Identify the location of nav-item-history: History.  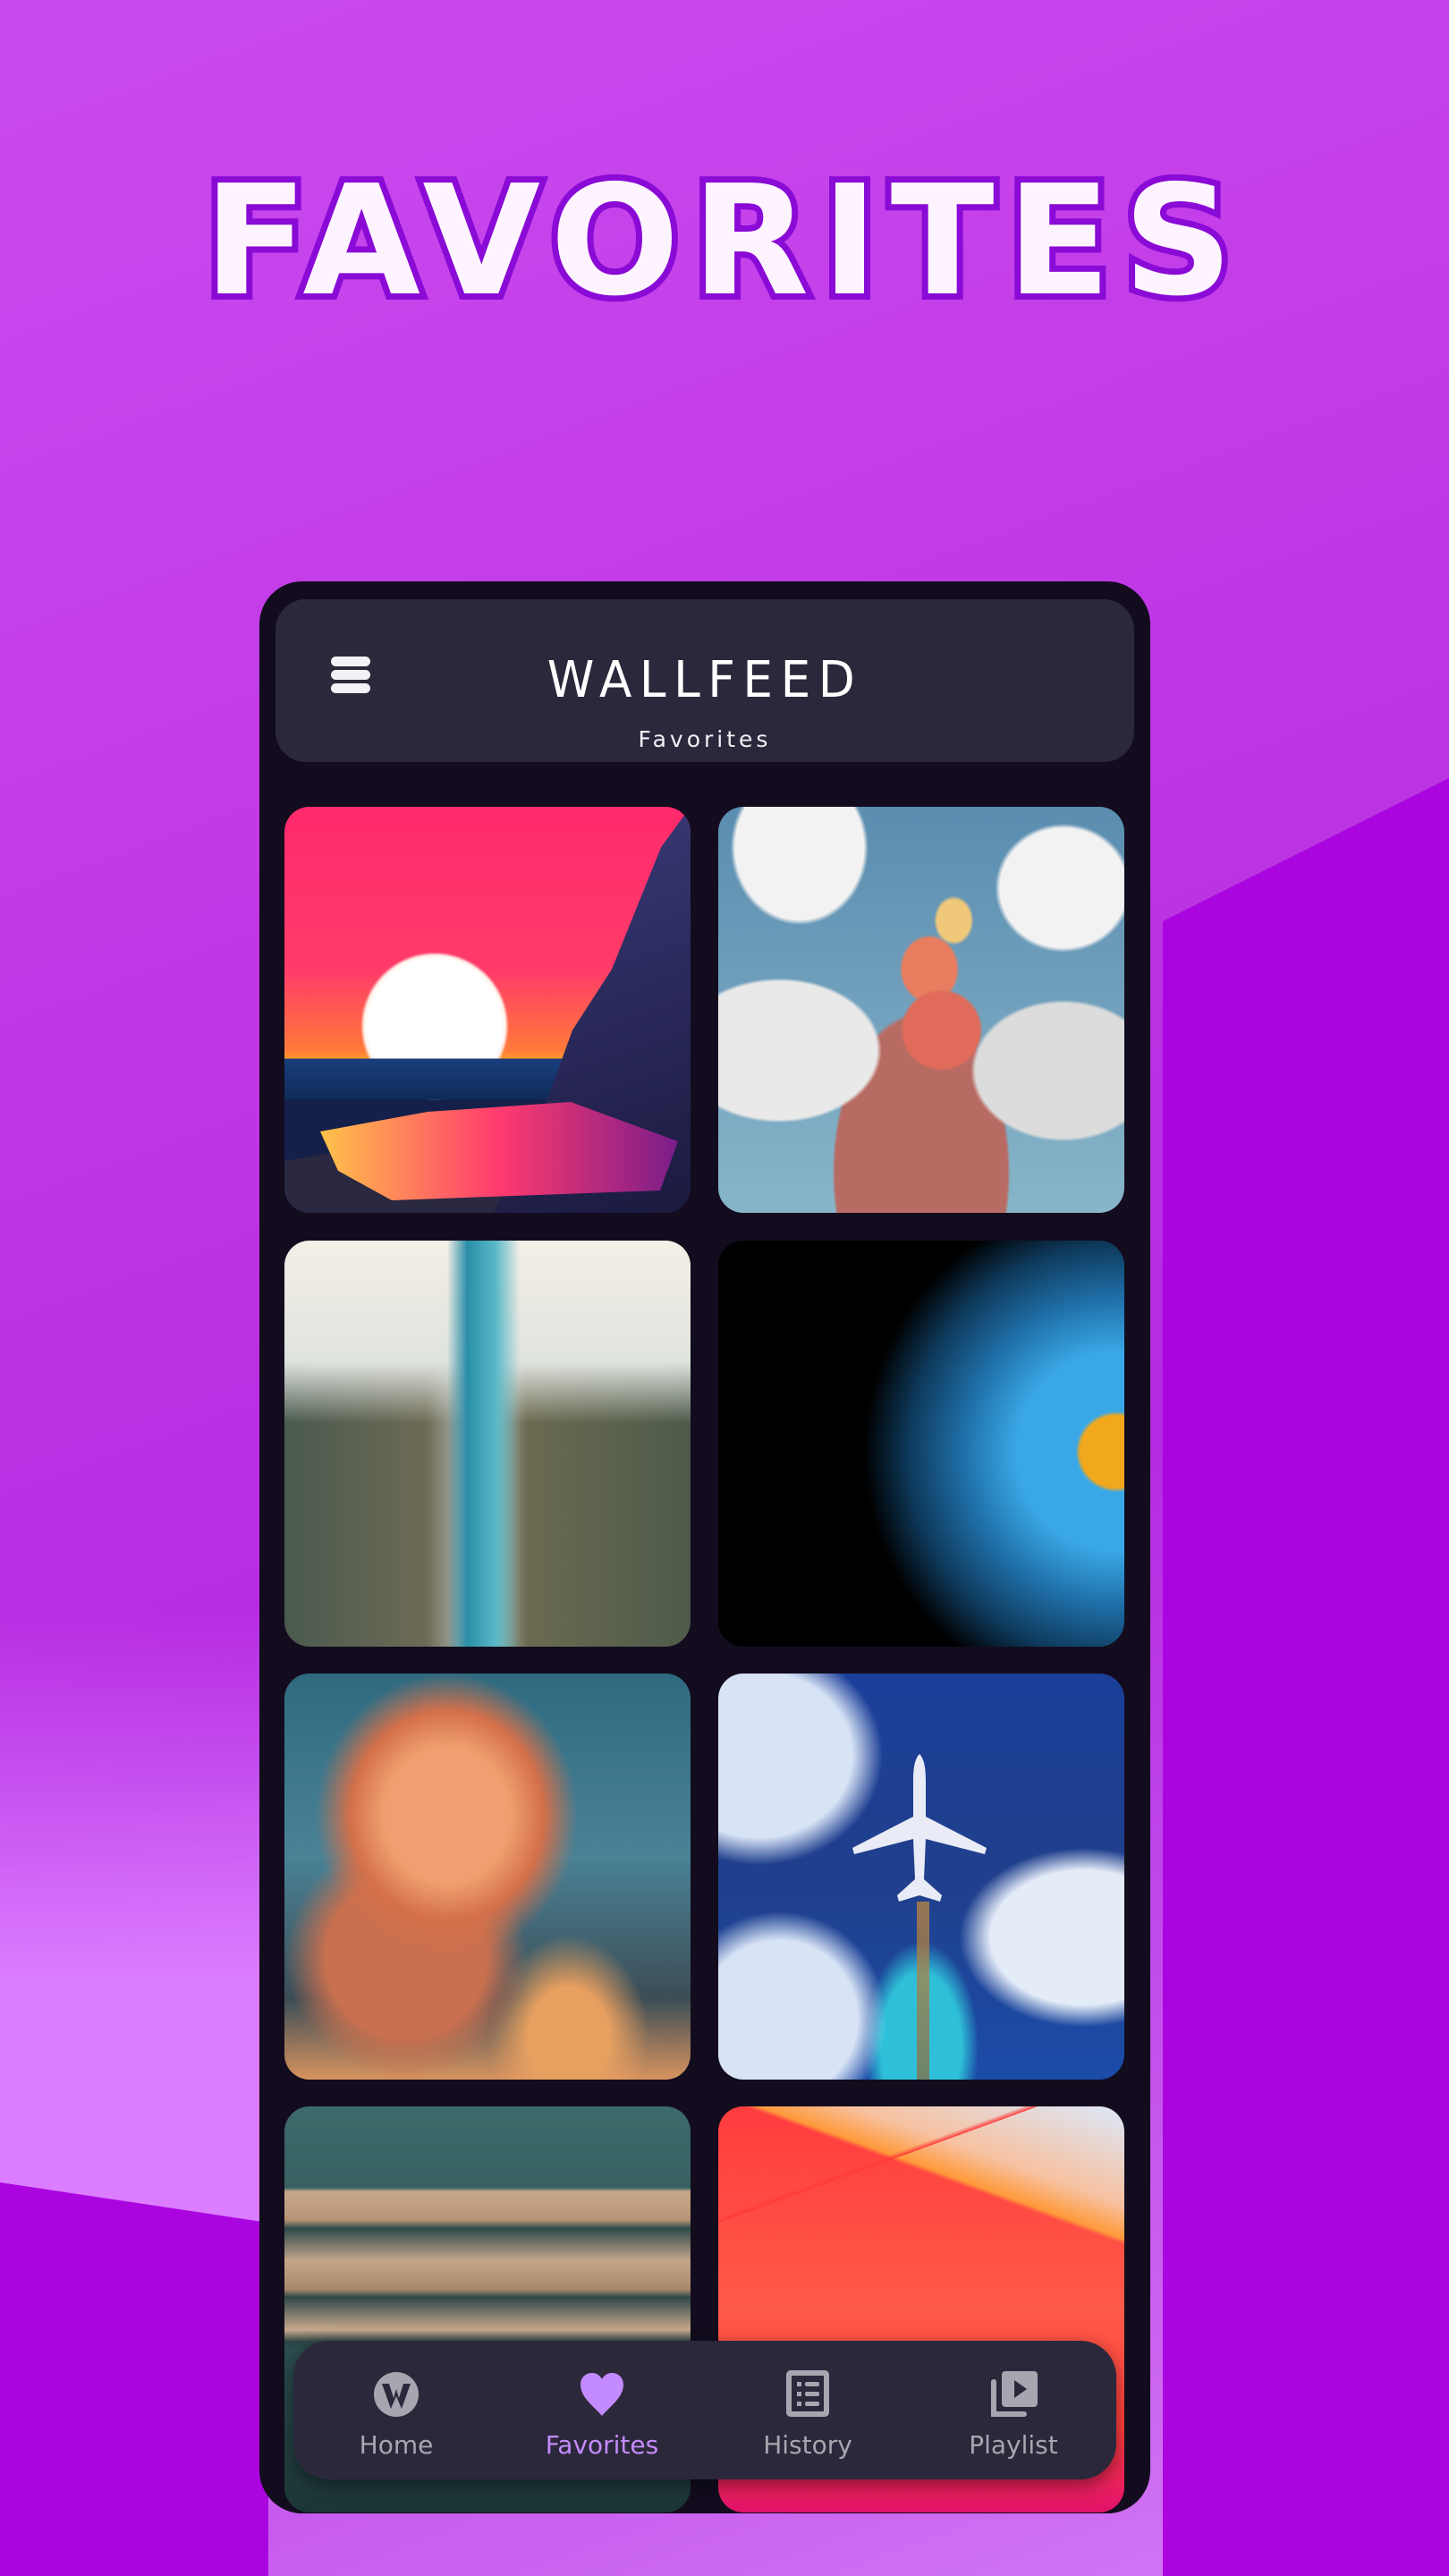
(808, 2410).